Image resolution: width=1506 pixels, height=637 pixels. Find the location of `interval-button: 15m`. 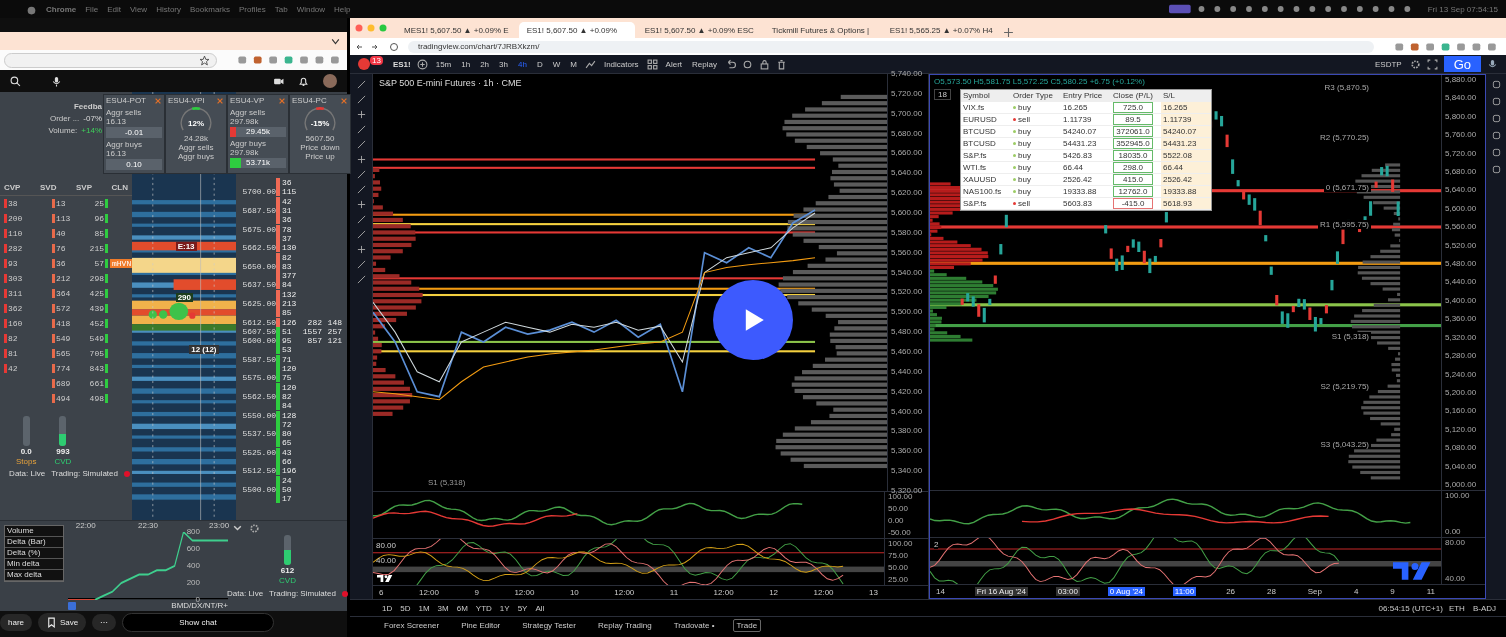

interval-button: 15m is located at coordinates (443, 64).